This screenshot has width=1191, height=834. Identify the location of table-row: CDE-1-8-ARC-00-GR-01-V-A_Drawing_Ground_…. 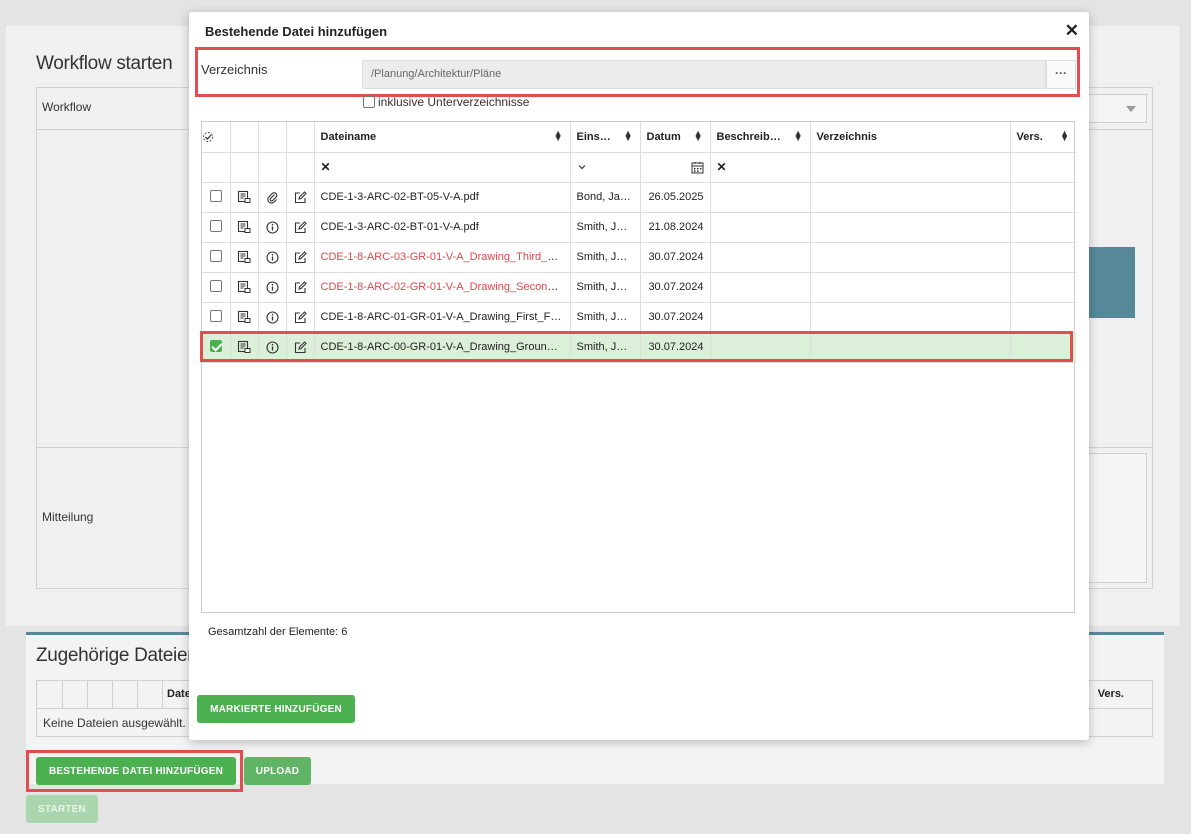
(639, 347).